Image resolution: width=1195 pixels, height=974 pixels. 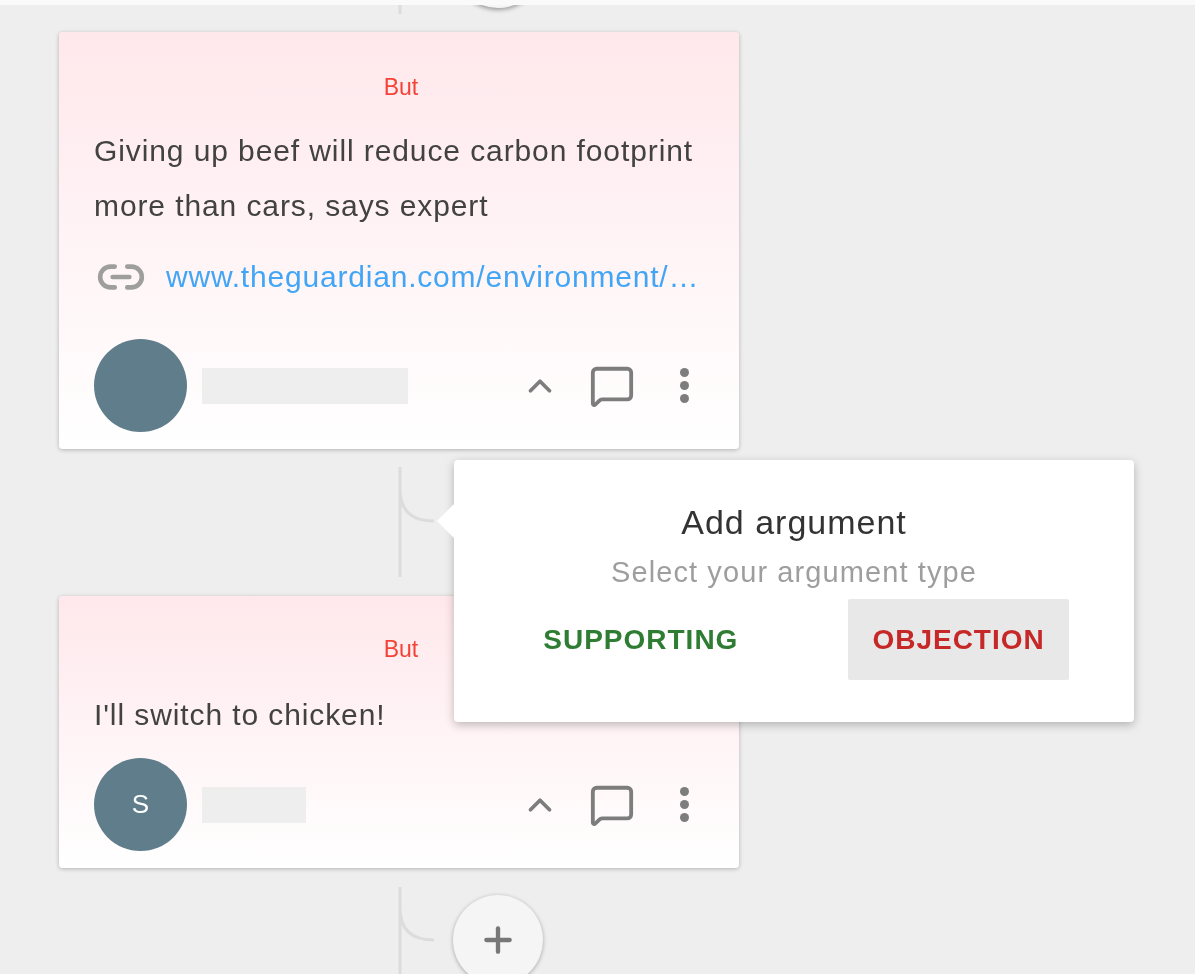 I want to click on argument-type-button: SUPPORTING, so click(x=641, y=639).